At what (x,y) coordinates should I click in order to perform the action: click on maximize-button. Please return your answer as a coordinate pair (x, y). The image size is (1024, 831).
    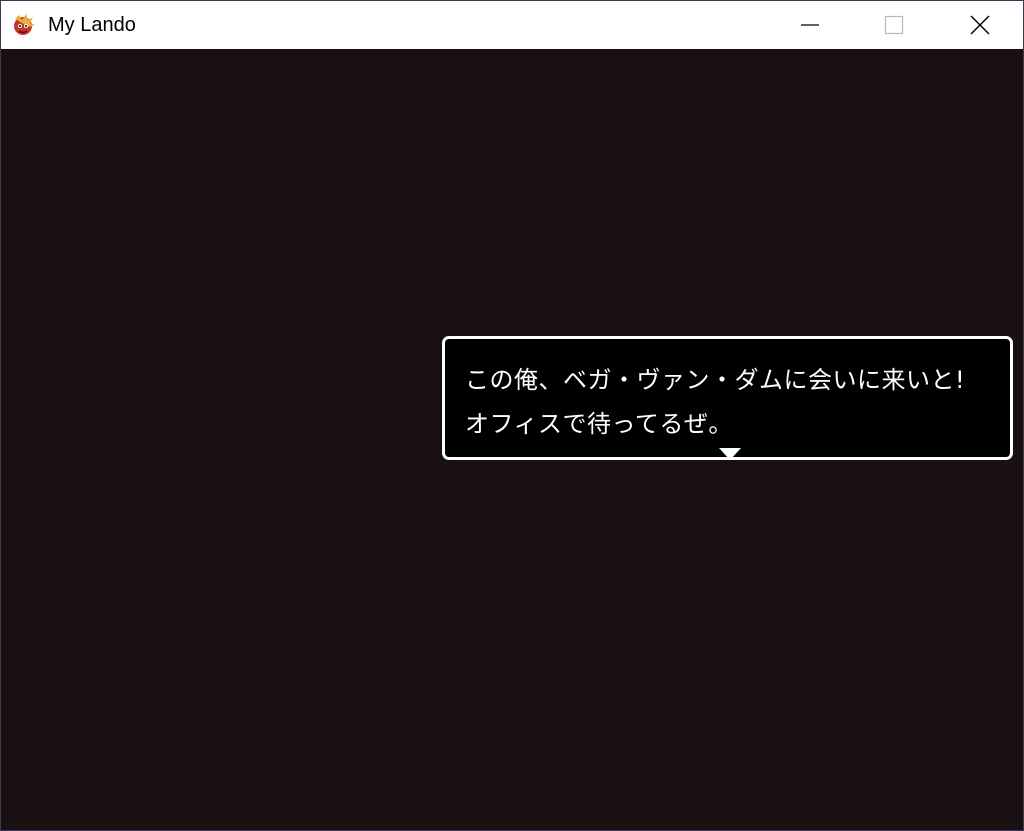
    Looking at the image, I should click on (894, 25).